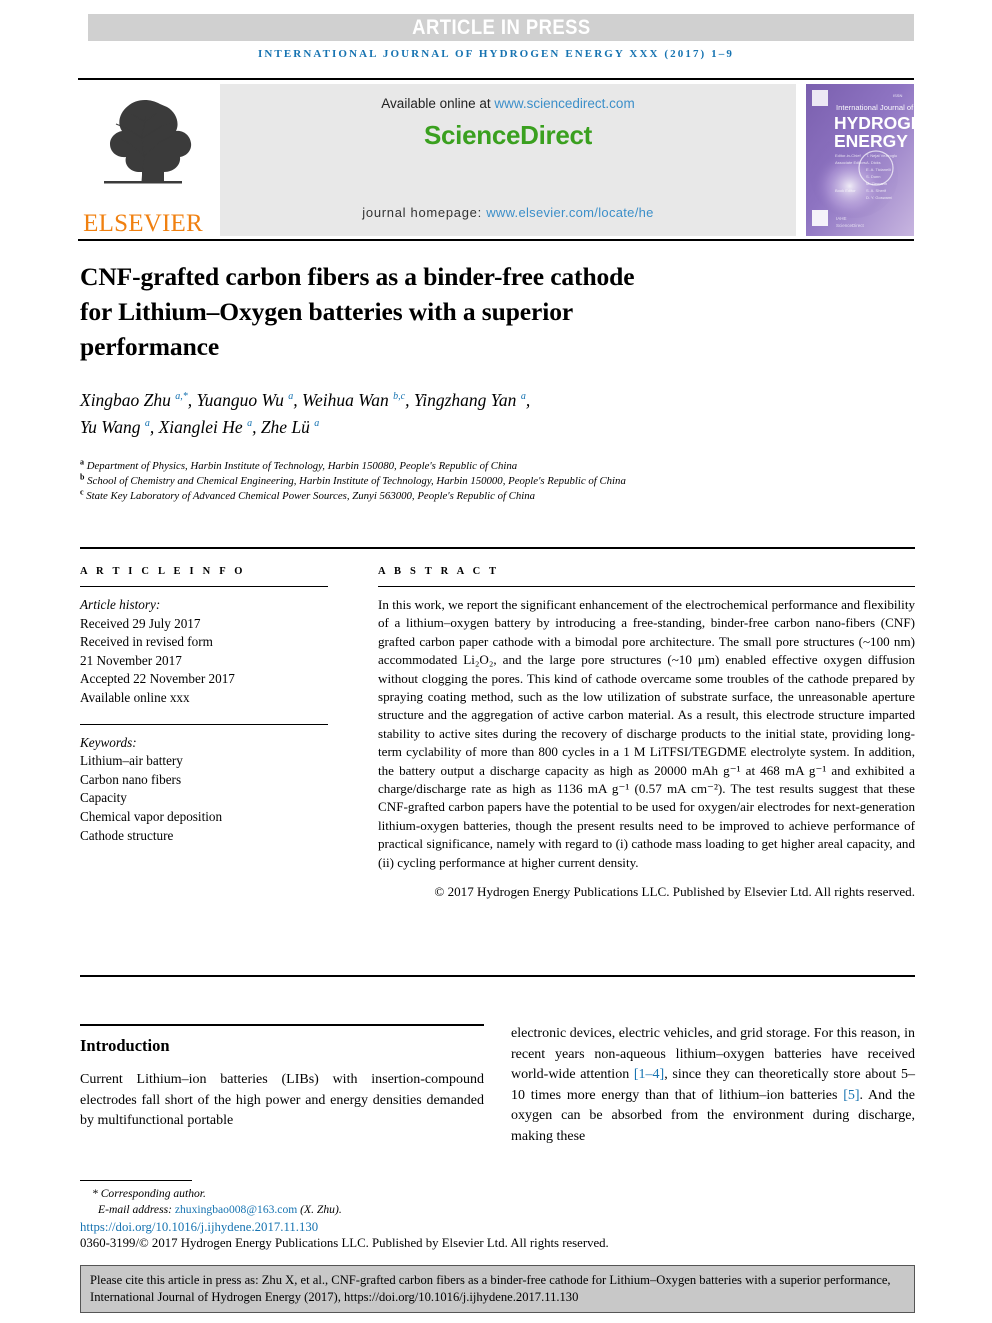 The width and height of the screenshot is (992, 1323). Describe the element at coordinates (136, 1180) in the screenshot. I see `footnote-rule` at that location.